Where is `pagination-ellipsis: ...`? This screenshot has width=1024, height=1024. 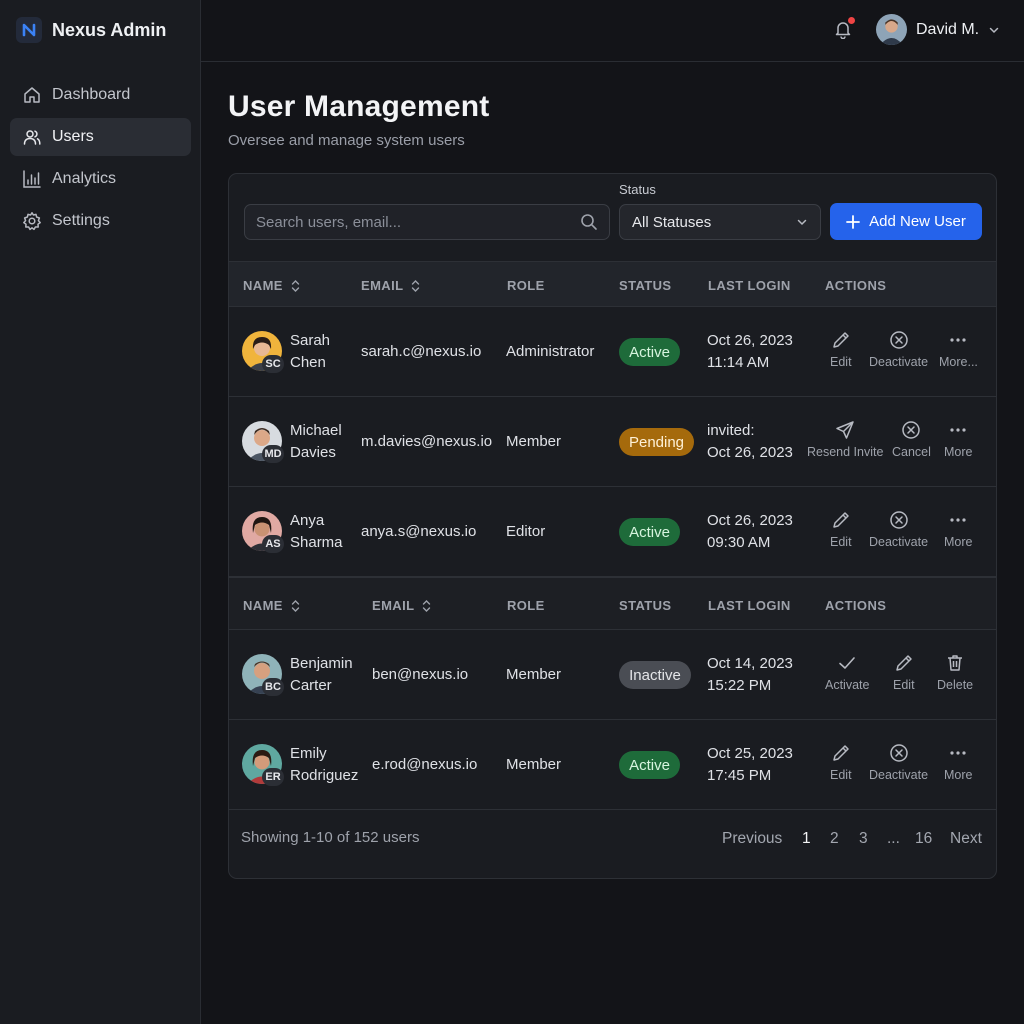
pagination-ellipsis: ... is located at coordinates (893, 838).